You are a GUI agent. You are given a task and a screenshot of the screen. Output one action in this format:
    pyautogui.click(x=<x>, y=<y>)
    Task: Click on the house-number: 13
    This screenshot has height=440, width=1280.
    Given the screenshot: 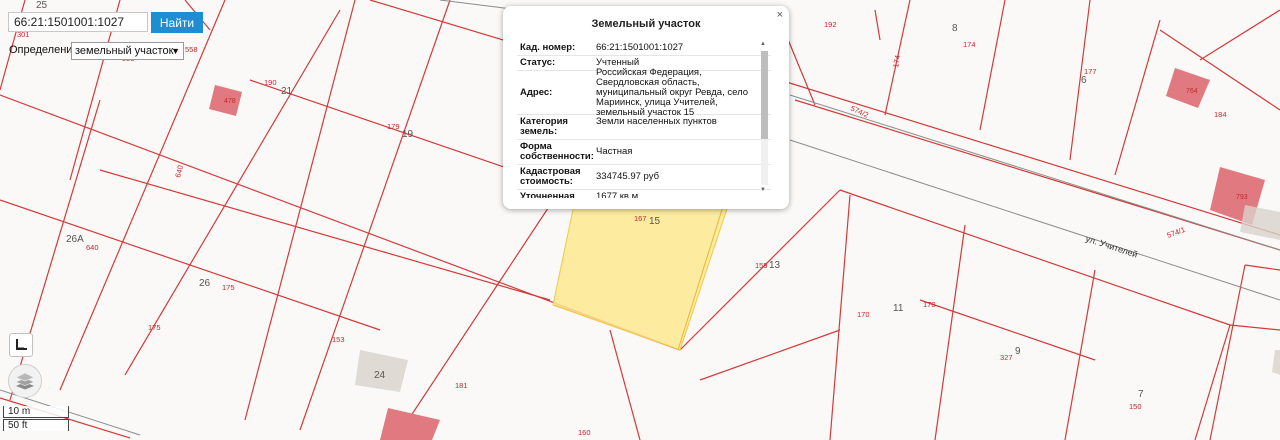 What is the action you would take?
    pyautogui.click(x=775, y=265)
    